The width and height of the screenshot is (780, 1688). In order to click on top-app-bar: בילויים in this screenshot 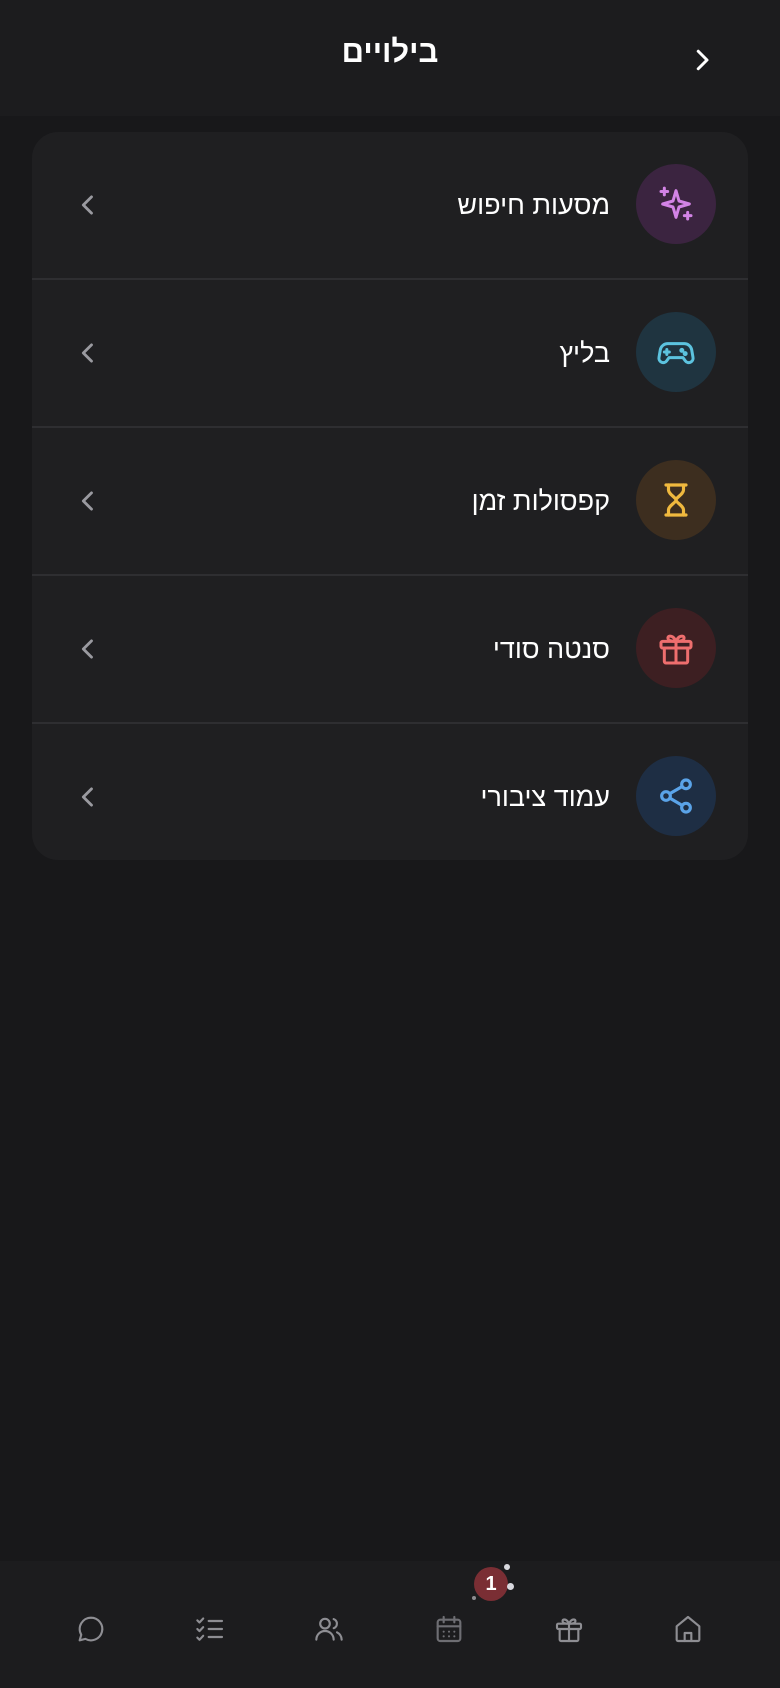, I will do `click(390, 58)`.